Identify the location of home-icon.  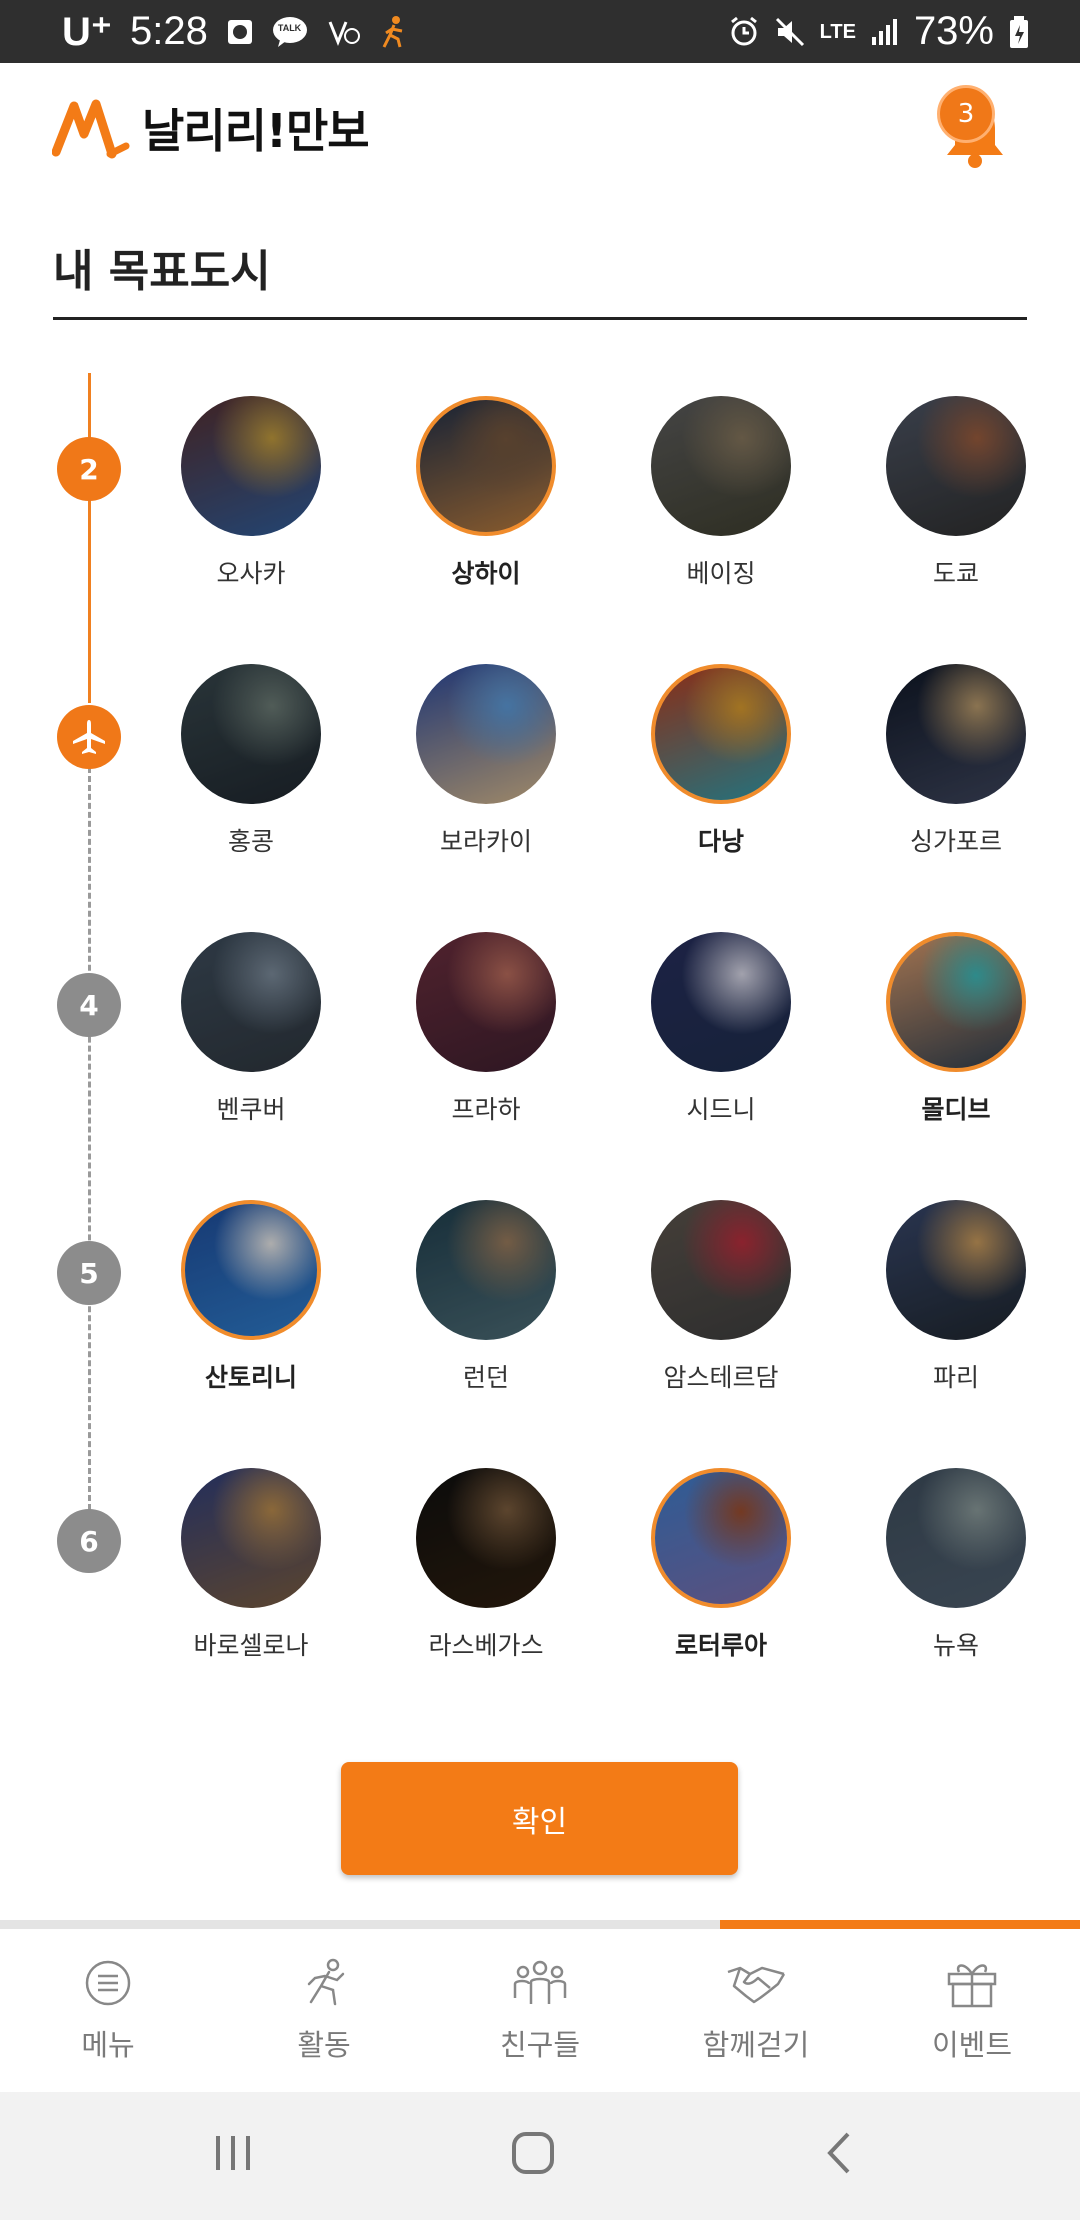
(533, 2153).